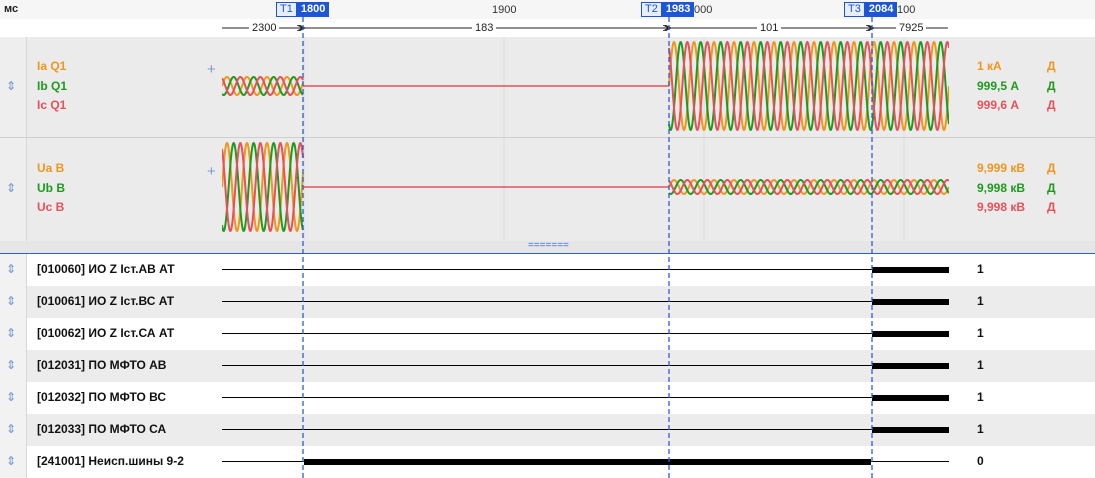 The image size is (1095, 478). Describe the element at coordinates (881, 9) in the screenshot. I see `cursor-value: 2084` at that location.